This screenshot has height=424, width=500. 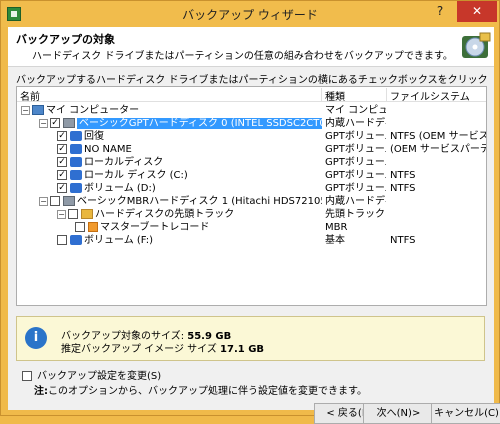 What do you see at coordinates (108, 149) in the screenshot?
I see `tree-row-label: NO NAME` at bounding box center [108, 149].